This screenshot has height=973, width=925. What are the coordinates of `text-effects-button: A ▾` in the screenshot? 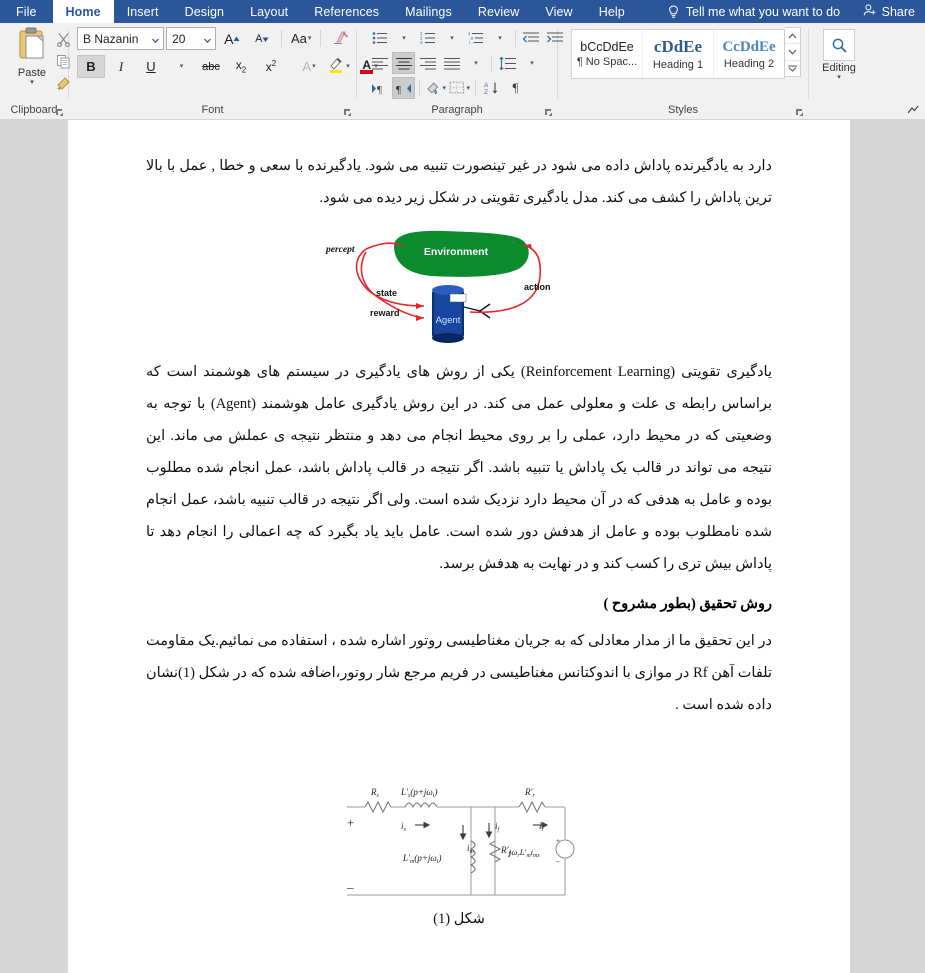 It's located at (309, 66).